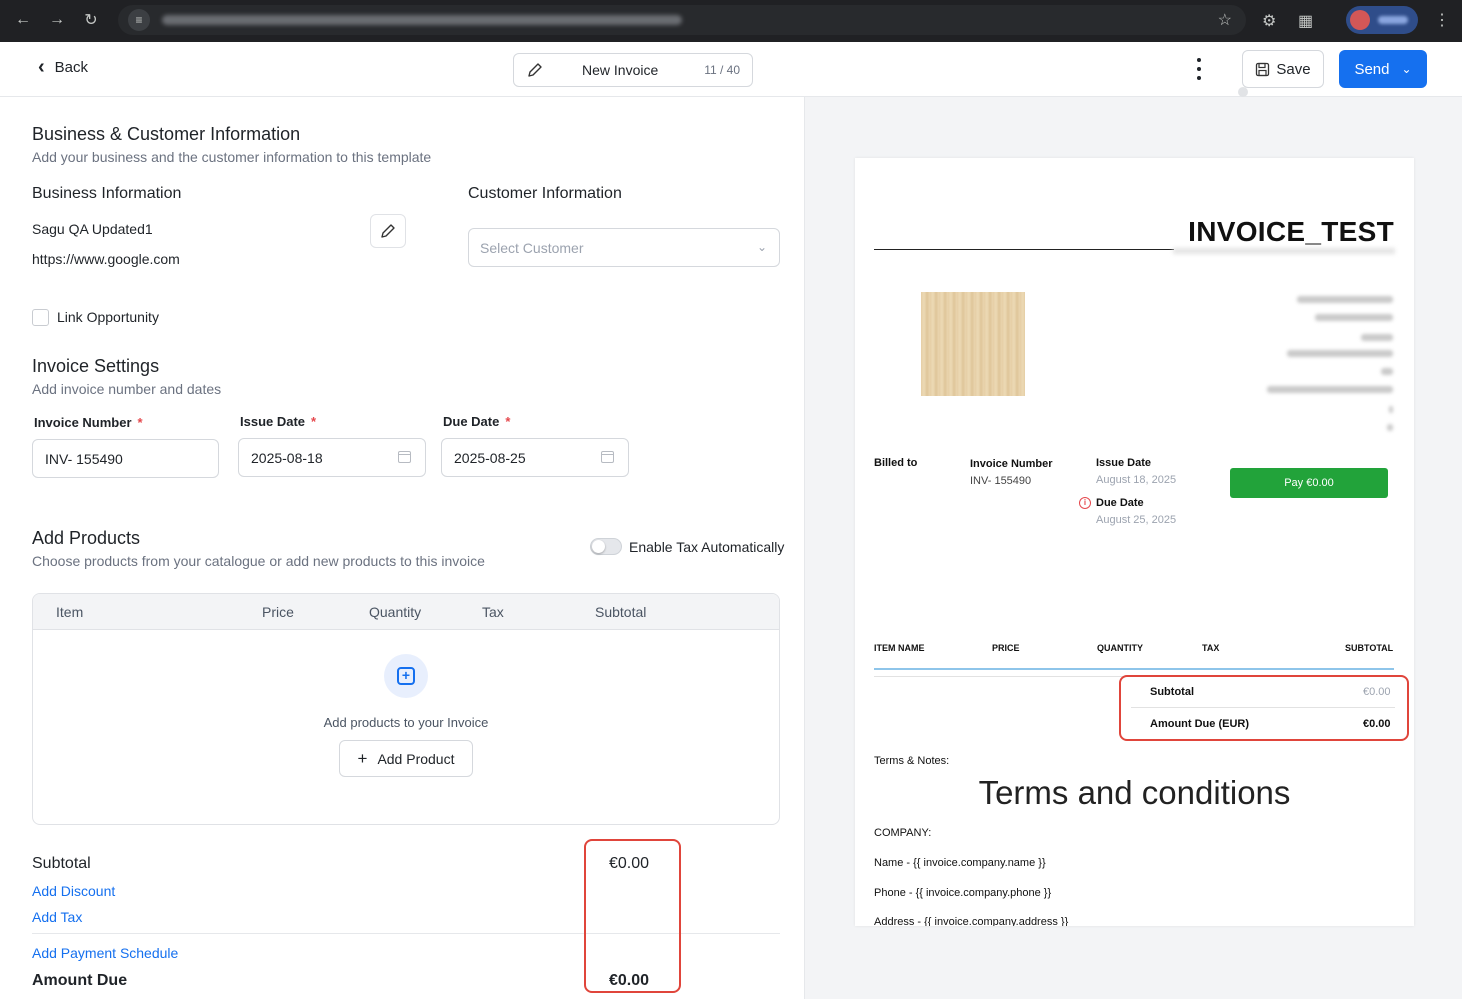 This screenshot has width=1462, height=999. Describe the element at coordinates (70, 612) in the screenshot. I see `column-header-item: Item` at that location.